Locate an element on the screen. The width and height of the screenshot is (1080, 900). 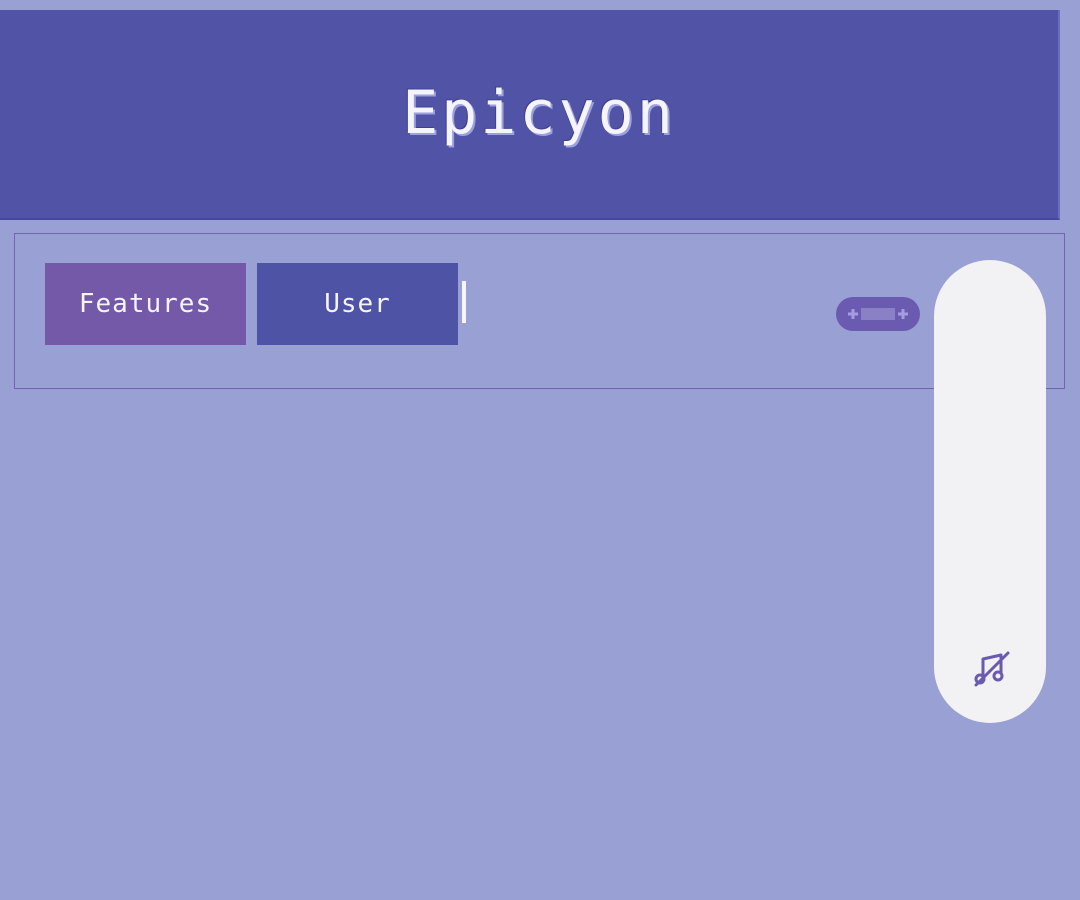
site-title: Epicyon is located at coordinates (539, 113).